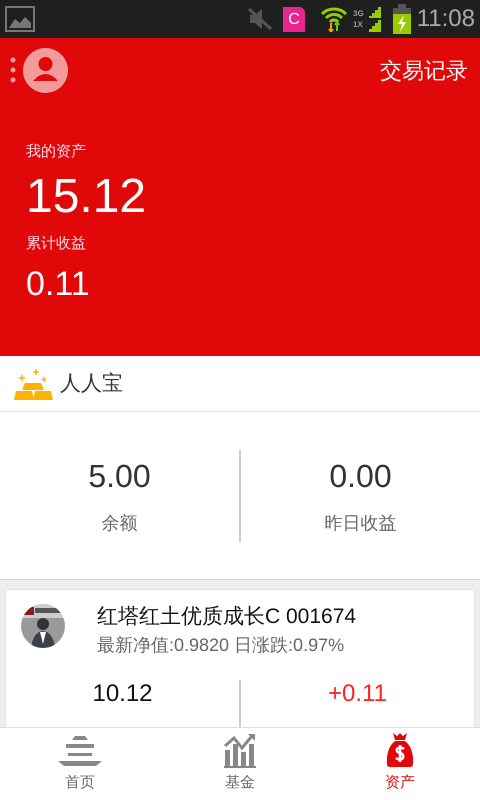 Image resolution: width=480 pixels, height=800 pixels. I want to click on battery-icon, so click(401, 19).